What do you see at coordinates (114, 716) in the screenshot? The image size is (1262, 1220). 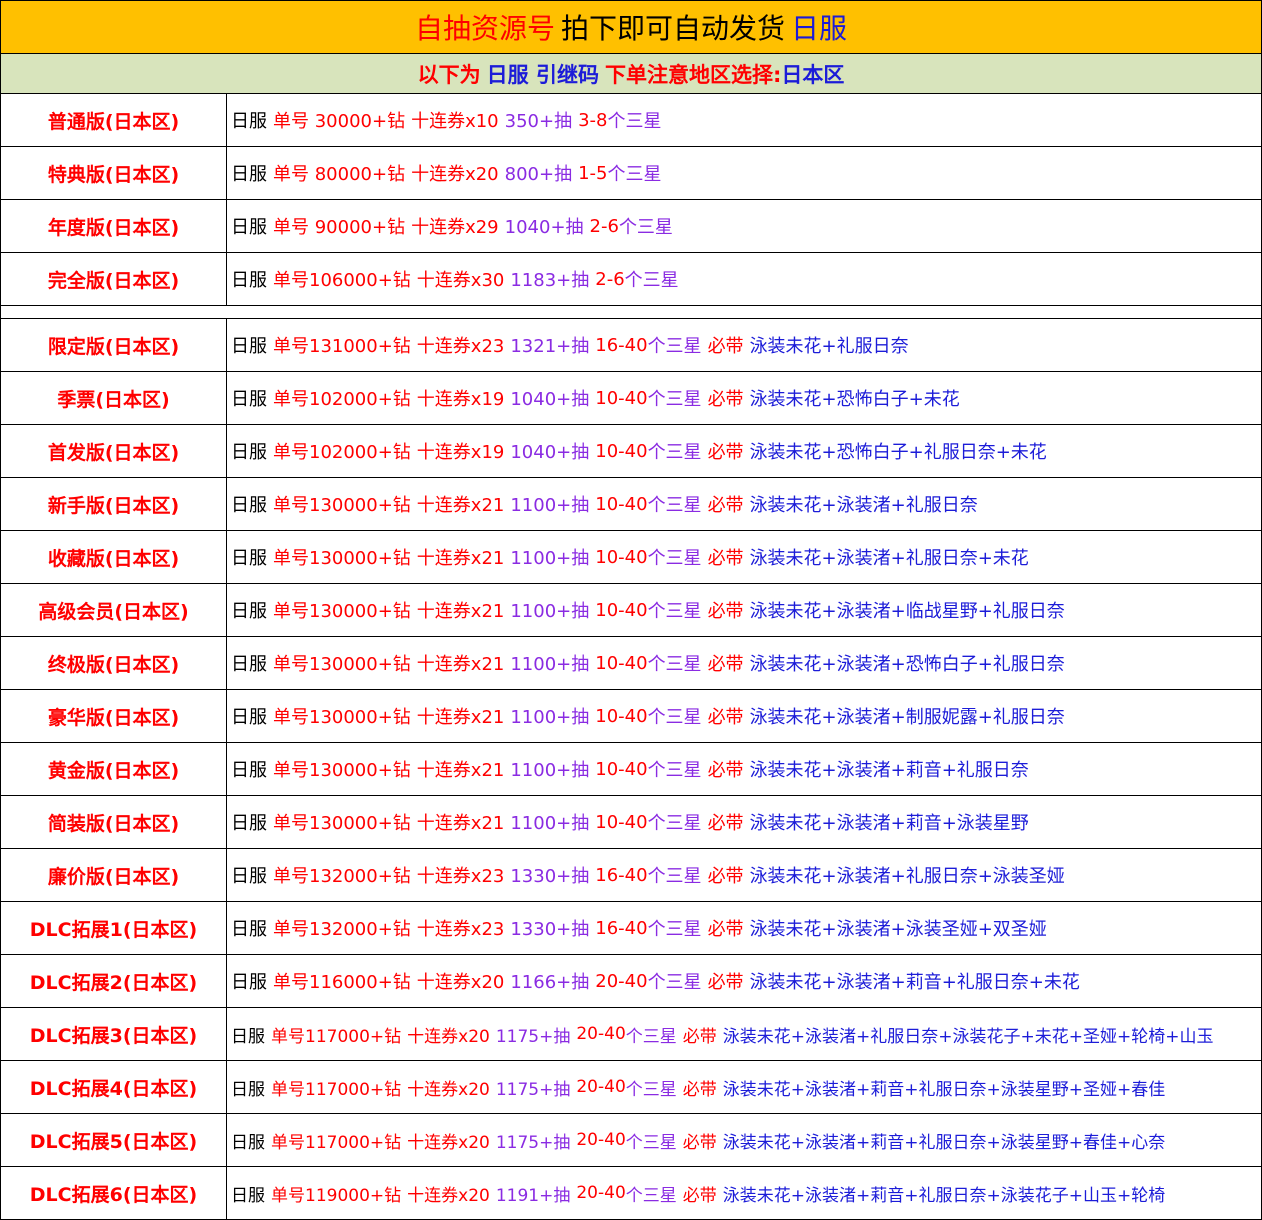 I see `edition-label: 豪华版(日本区)` at bounding box center [114, 716].